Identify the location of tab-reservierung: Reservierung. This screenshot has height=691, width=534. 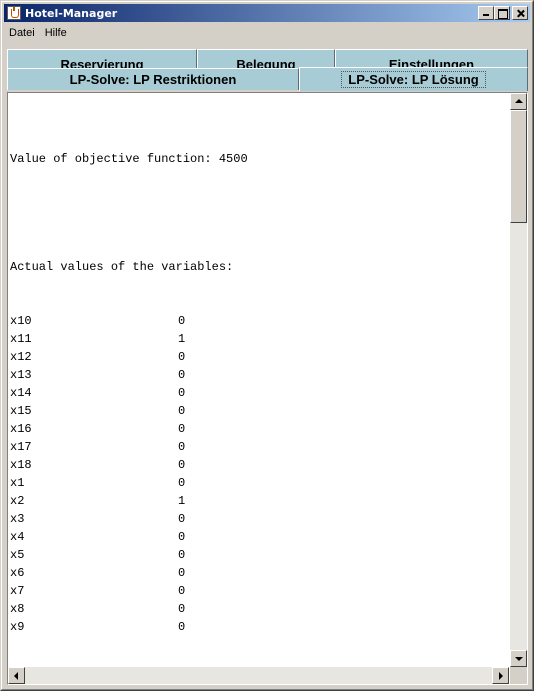
(102, 58).